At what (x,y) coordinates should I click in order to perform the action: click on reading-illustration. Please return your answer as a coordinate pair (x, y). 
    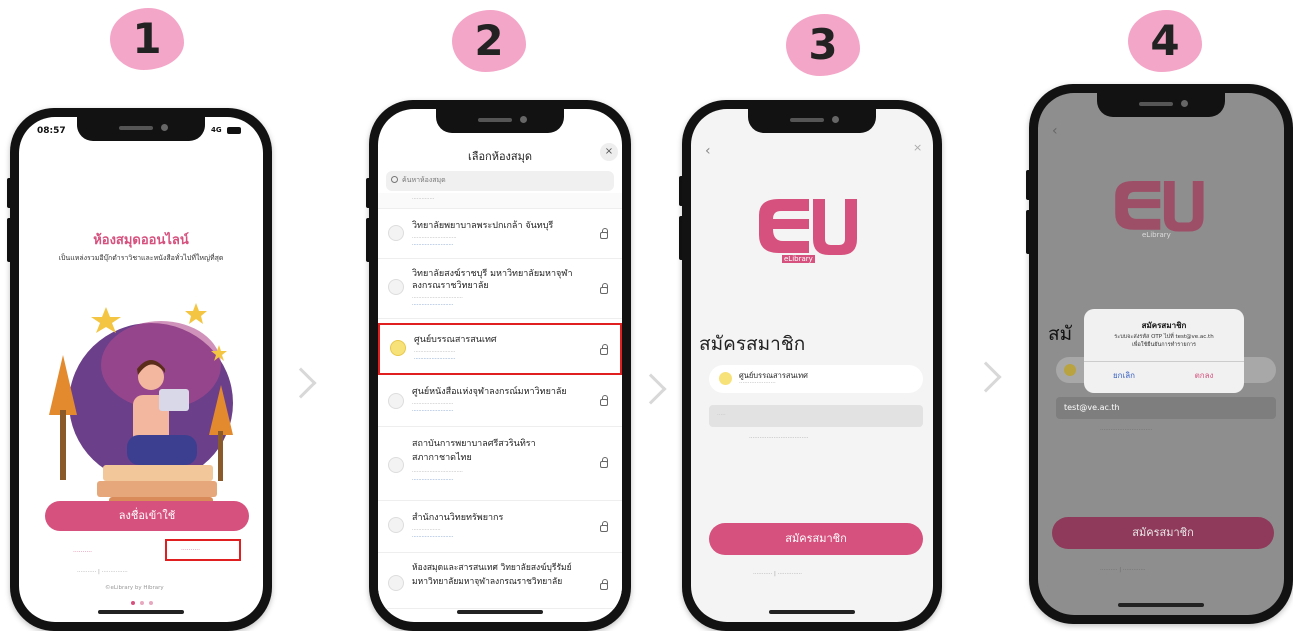
    Looking at the image, I should click on (141, 400).